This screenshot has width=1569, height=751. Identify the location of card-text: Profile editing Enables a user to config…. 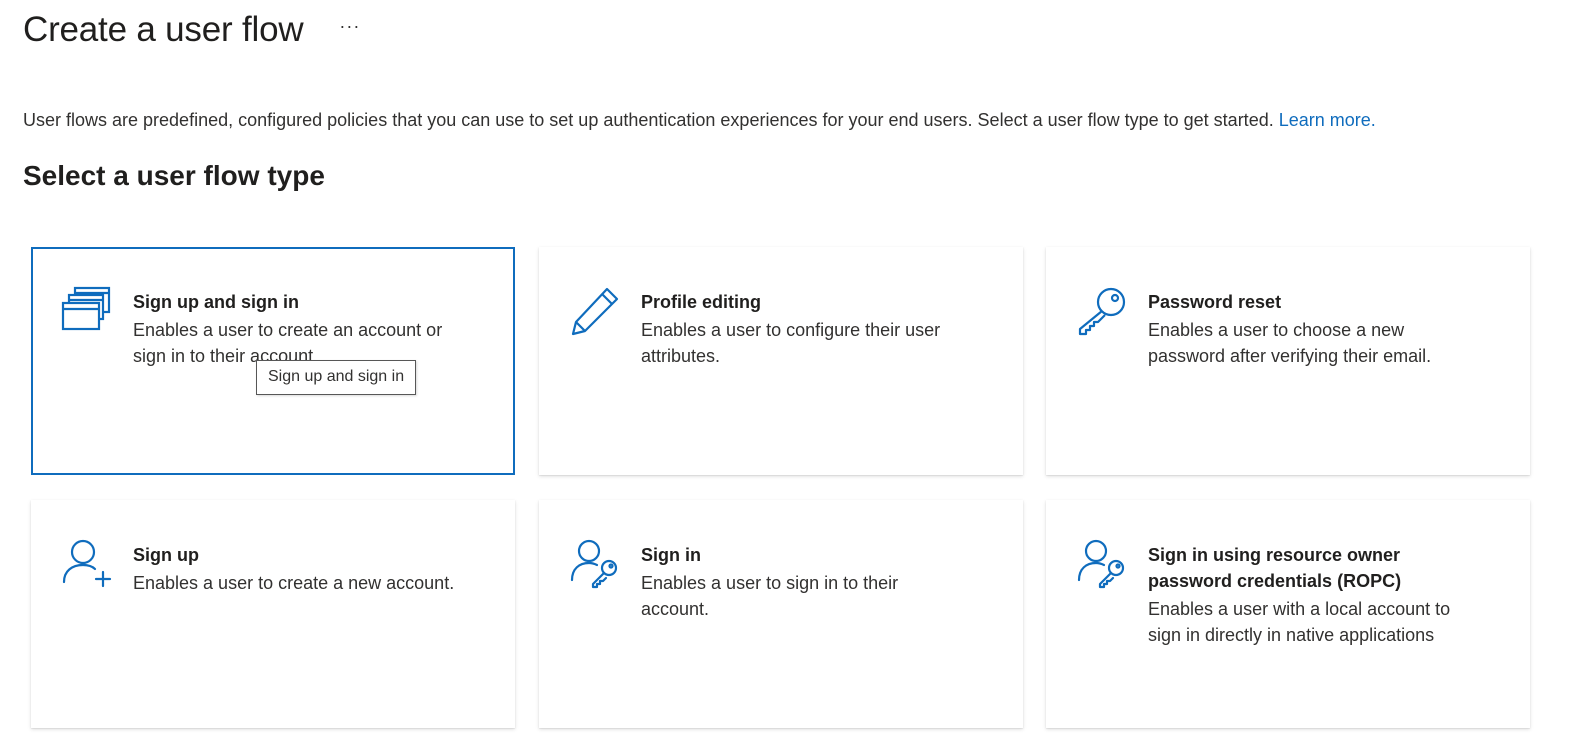
(806, 329).